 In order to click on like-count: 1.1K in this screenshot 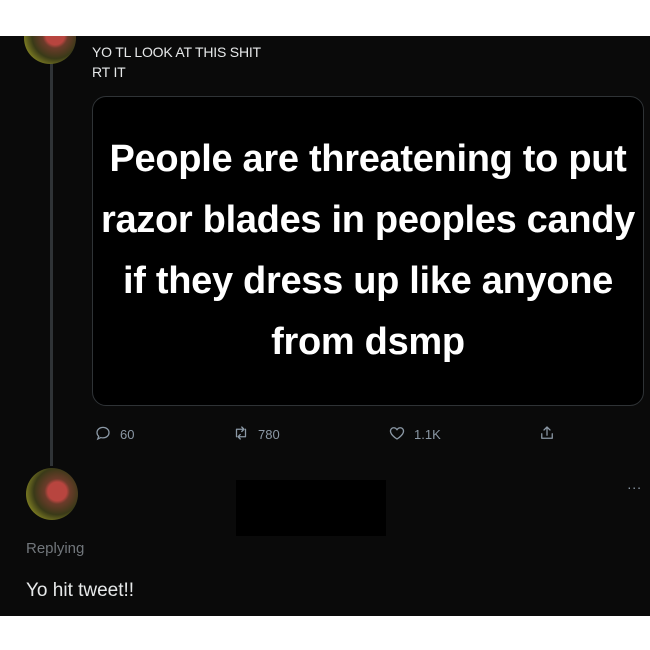, I will do `click(427, 434)`.